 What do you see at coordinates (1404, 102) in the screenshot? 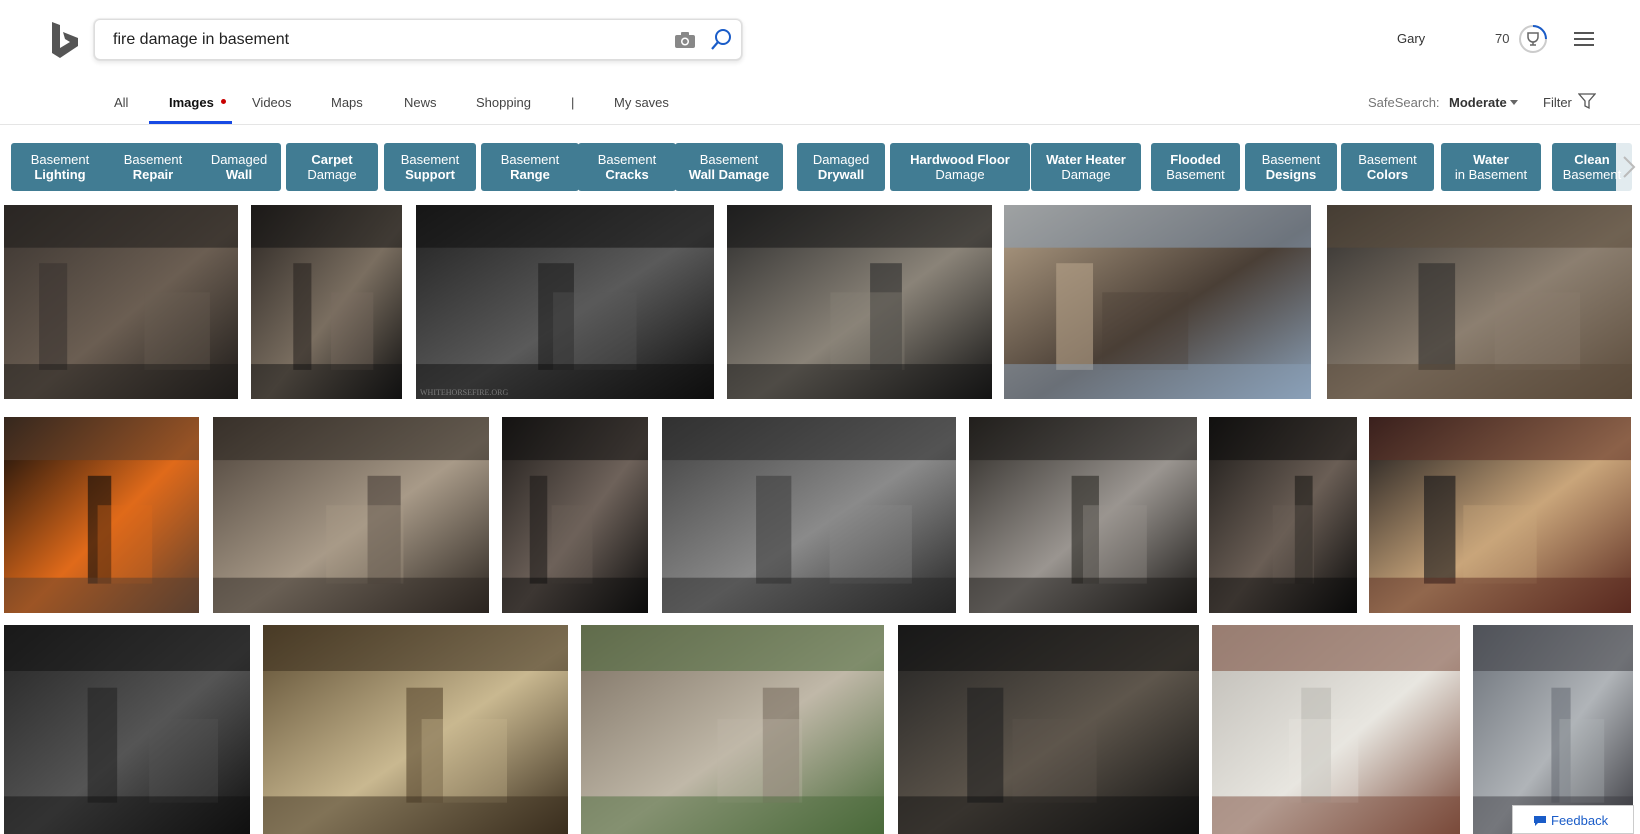
I see `safesearch-label: SafeSearch:` at bounding box center [1404, 102].